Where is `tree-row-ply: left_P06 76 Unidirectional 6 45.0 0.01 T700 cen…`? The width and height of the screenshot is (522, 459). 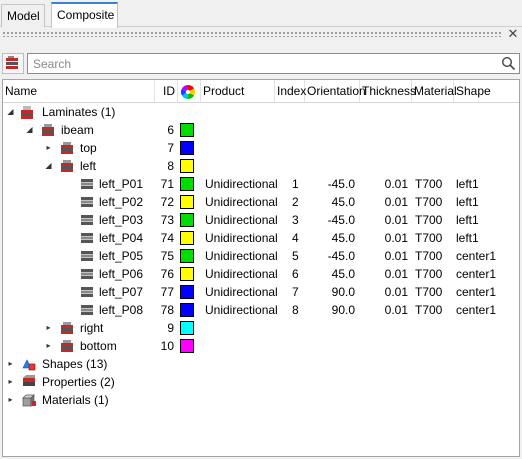 tree-row-ply: left_P06 76 Unidirectional 6 45.0 0.01 T700 cen… is located at coordinates (261, 274).